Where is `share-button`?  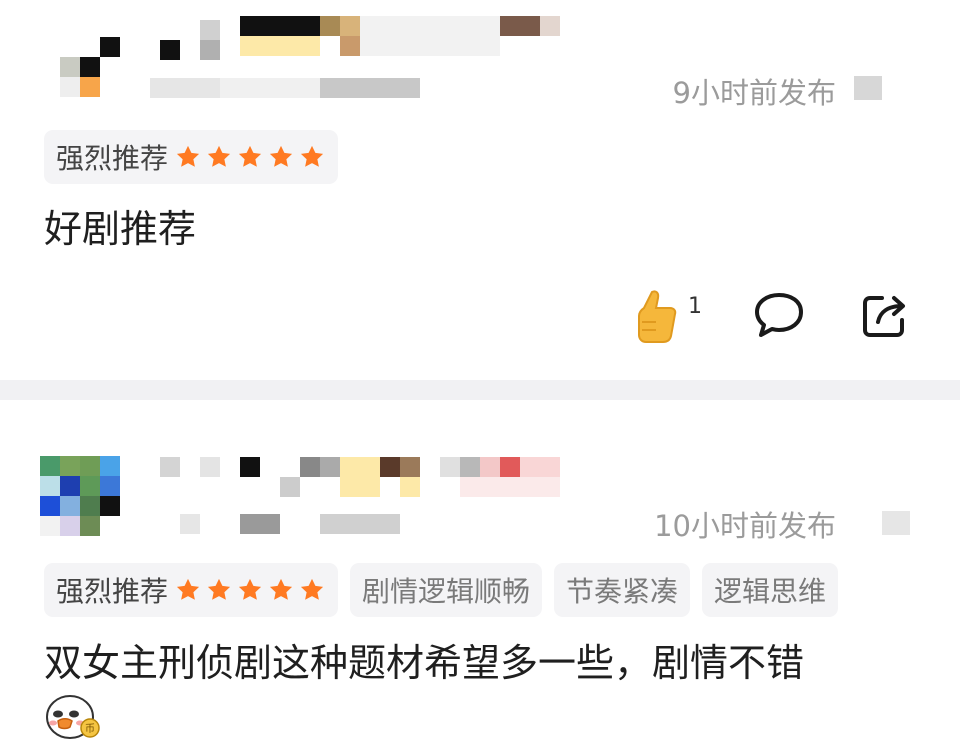 share-button is located at coordinates (885, 315).